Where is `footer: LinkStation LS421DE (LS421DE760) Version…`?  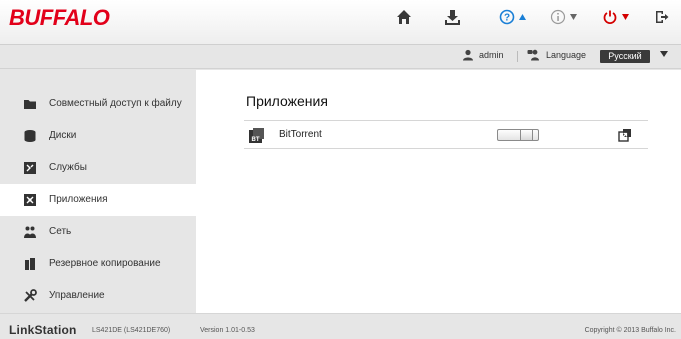
footer: LinkStation LS421DE (LS421DE760) Version… is located at coordinates (340, 326).